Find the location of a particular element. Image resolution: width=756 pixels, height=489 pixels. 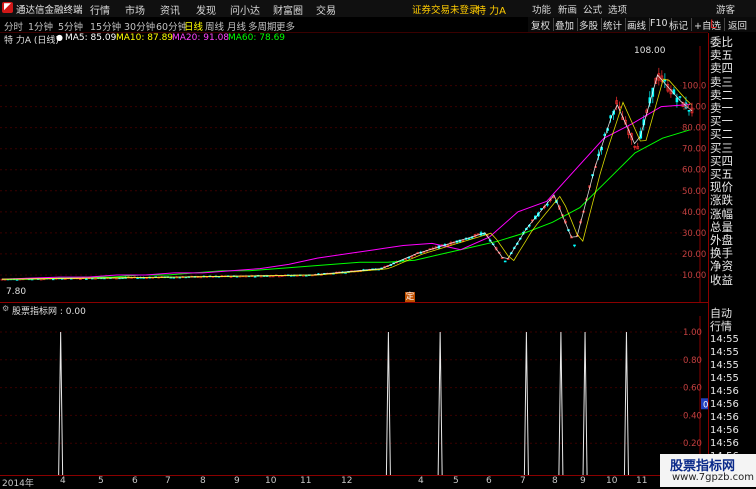

app-title: 通达信金融终端 is located at coordinates (49, 10).